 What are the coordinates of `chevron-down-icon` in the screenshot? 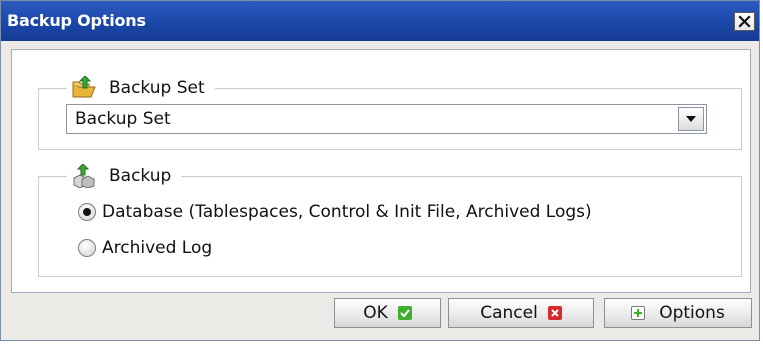 It's located at (691, 119).